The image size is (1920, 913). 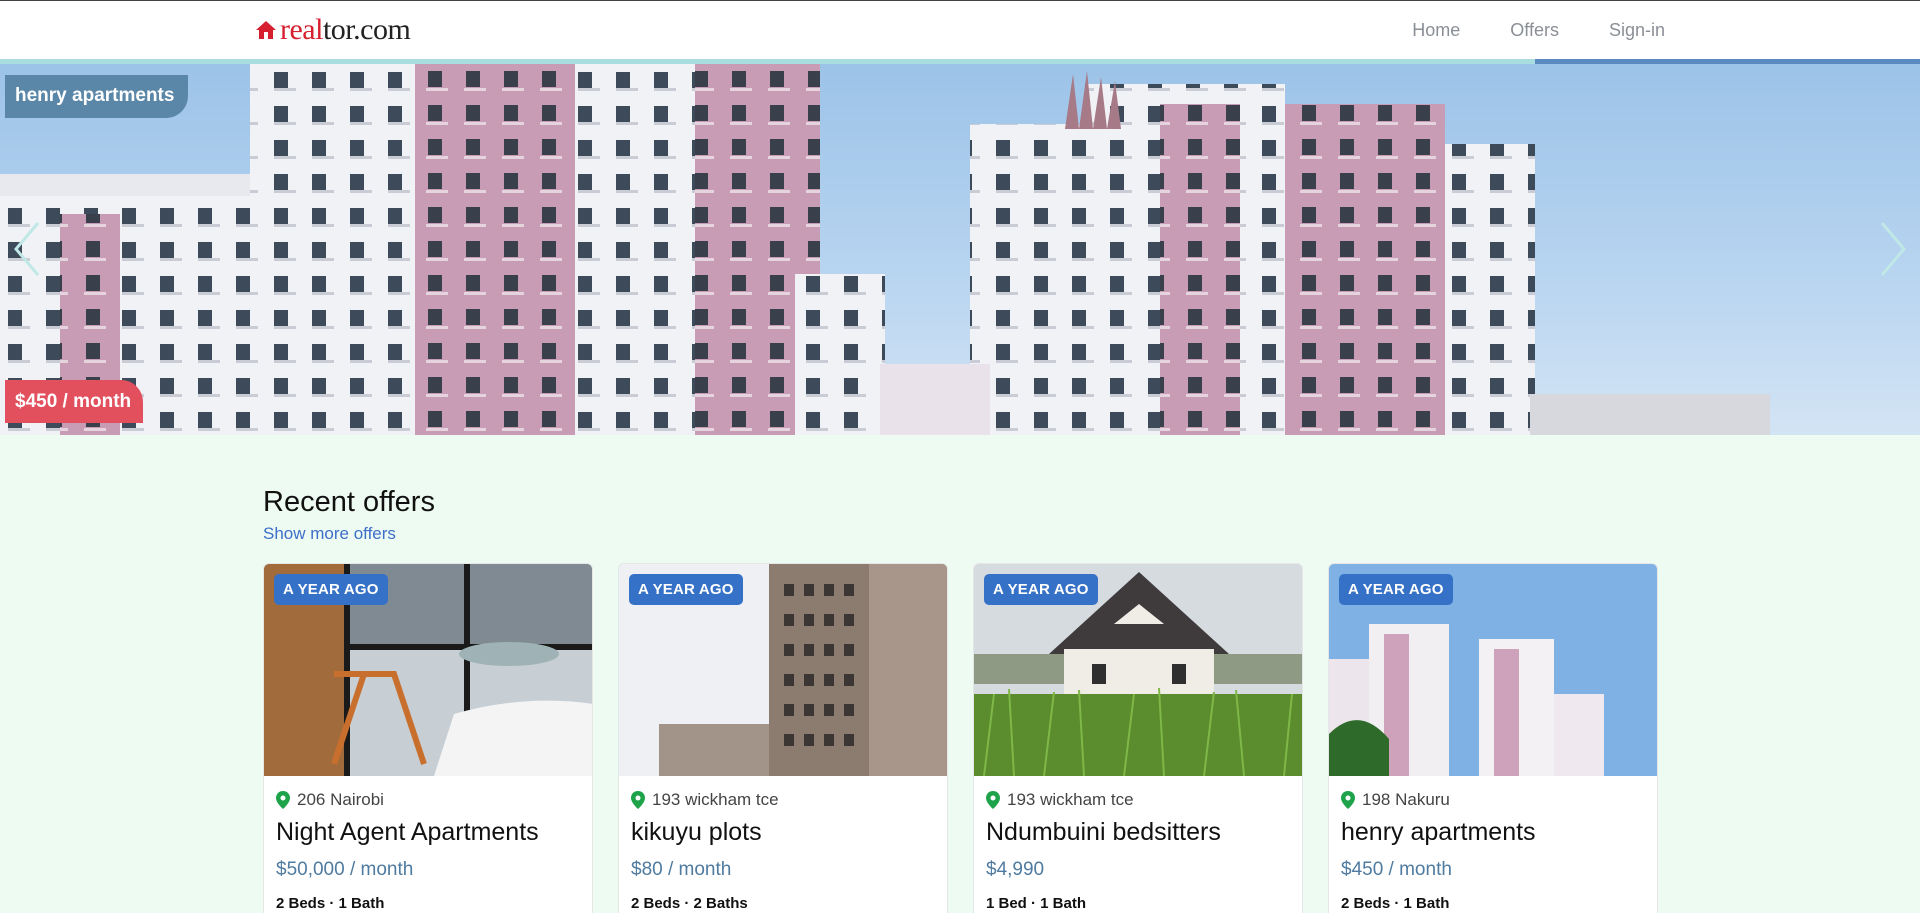 I want to click on top-navbar: realtor.com Home Offers Sign-in, so click(x=960, y=32).